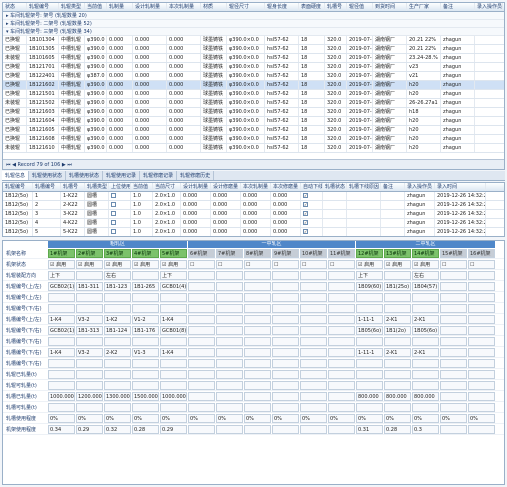 Image resolution: width=507 pixels, height=487 pixels. What do you see at coordinates (25, 253) in the screenshot?
I see `stand-label: 机架名称` at bounding box center [25, 253].